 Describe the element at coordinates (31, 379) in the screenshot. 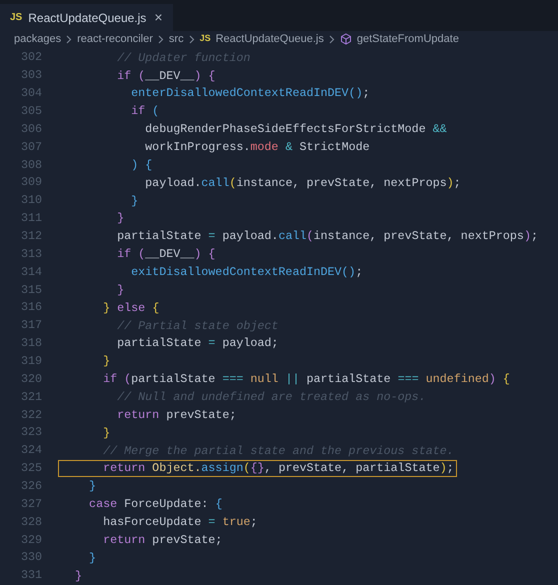

I see `line-number: 320` at that location.